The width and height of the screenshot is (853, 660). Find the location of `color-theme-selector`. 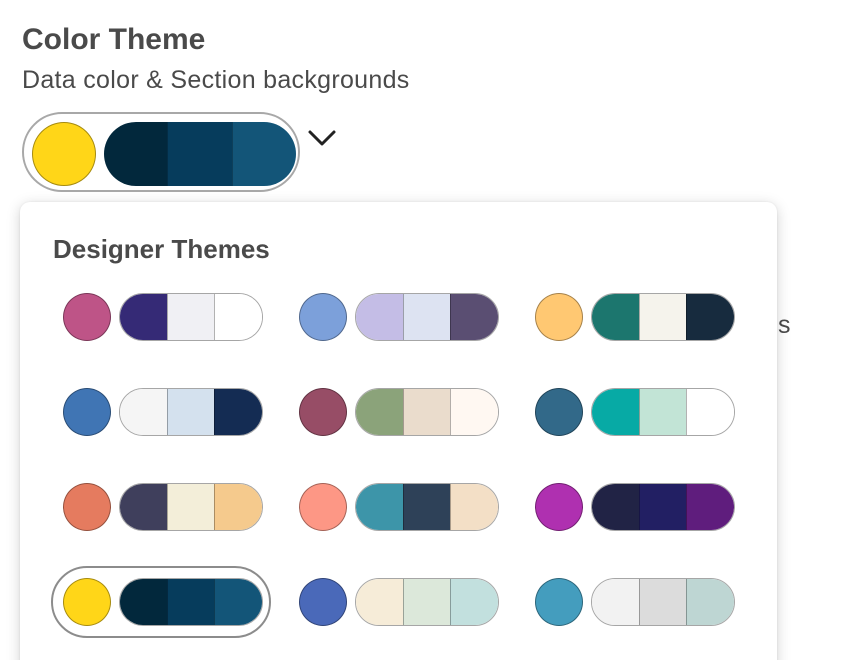

color-theme-selector is located at coordinates (161, 152).